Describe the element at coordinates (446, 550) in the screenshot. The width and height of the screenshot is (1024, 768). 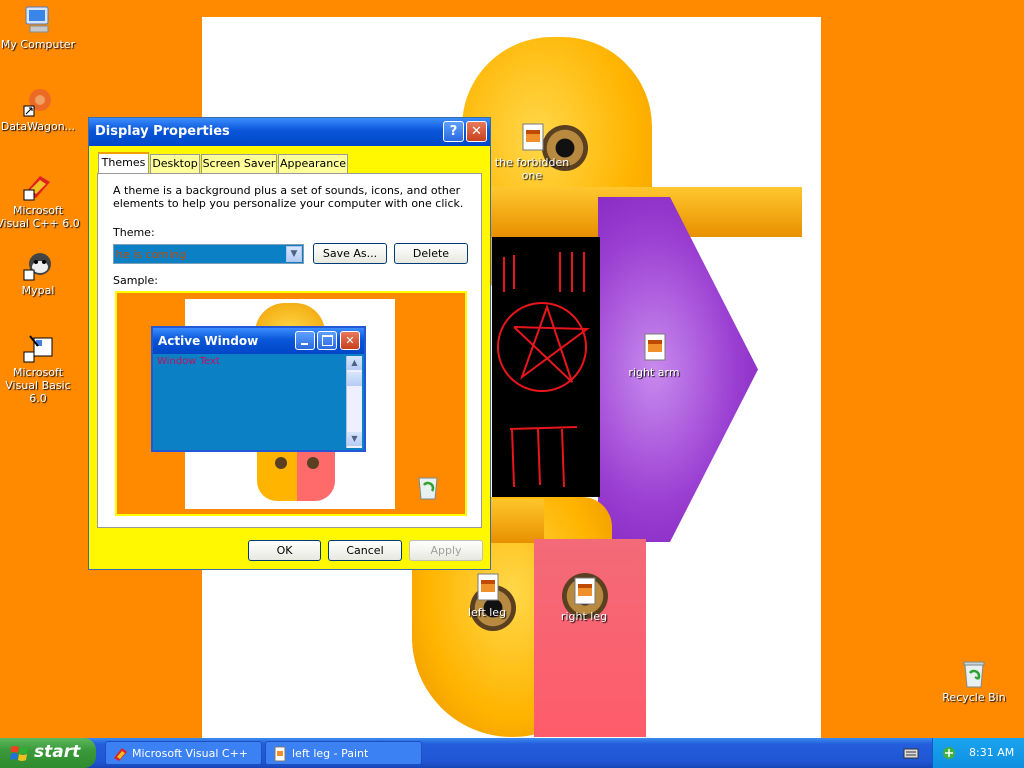
I see `apply-button: Apply` at that location.